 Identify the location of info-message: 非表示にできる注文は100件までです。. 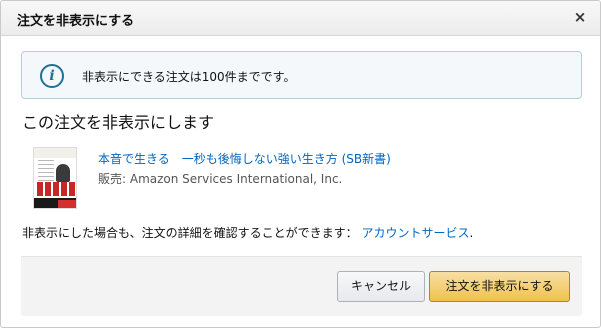
(189, 77).